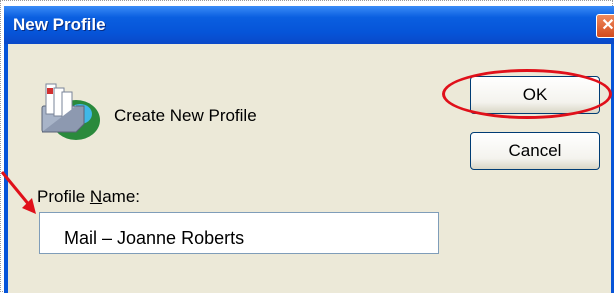 Image resolution: width=614 pixels, height=293 pixels. I want to click on profile-name-label: Profile Name:, so click(88, 196).